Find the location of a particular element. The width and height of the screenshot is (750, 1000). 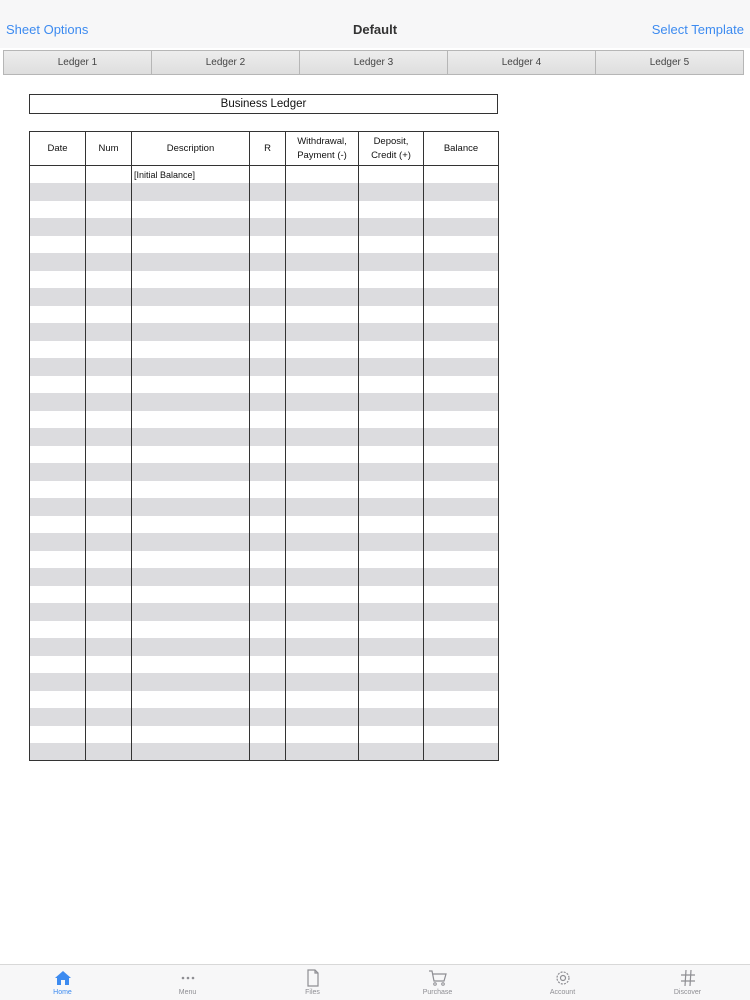

tab-ledger-3: Ledger 3 is located at coordinates (374, 62).